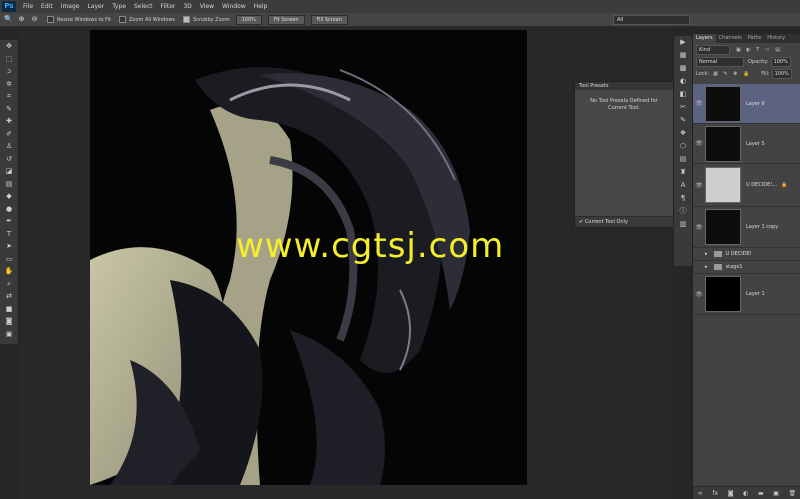 Image resolution: width=800 pixels, height=499 pixels. I want to click on layer-group-udecide: ▸ U DECIDE!, so click(746, 254).